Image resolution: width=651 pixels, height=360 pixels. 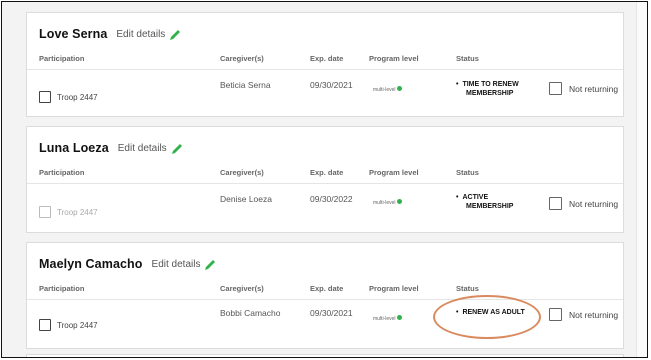 I want to click on member-name-row: Luna Loeza Edit details, so click(x=111, y=148).